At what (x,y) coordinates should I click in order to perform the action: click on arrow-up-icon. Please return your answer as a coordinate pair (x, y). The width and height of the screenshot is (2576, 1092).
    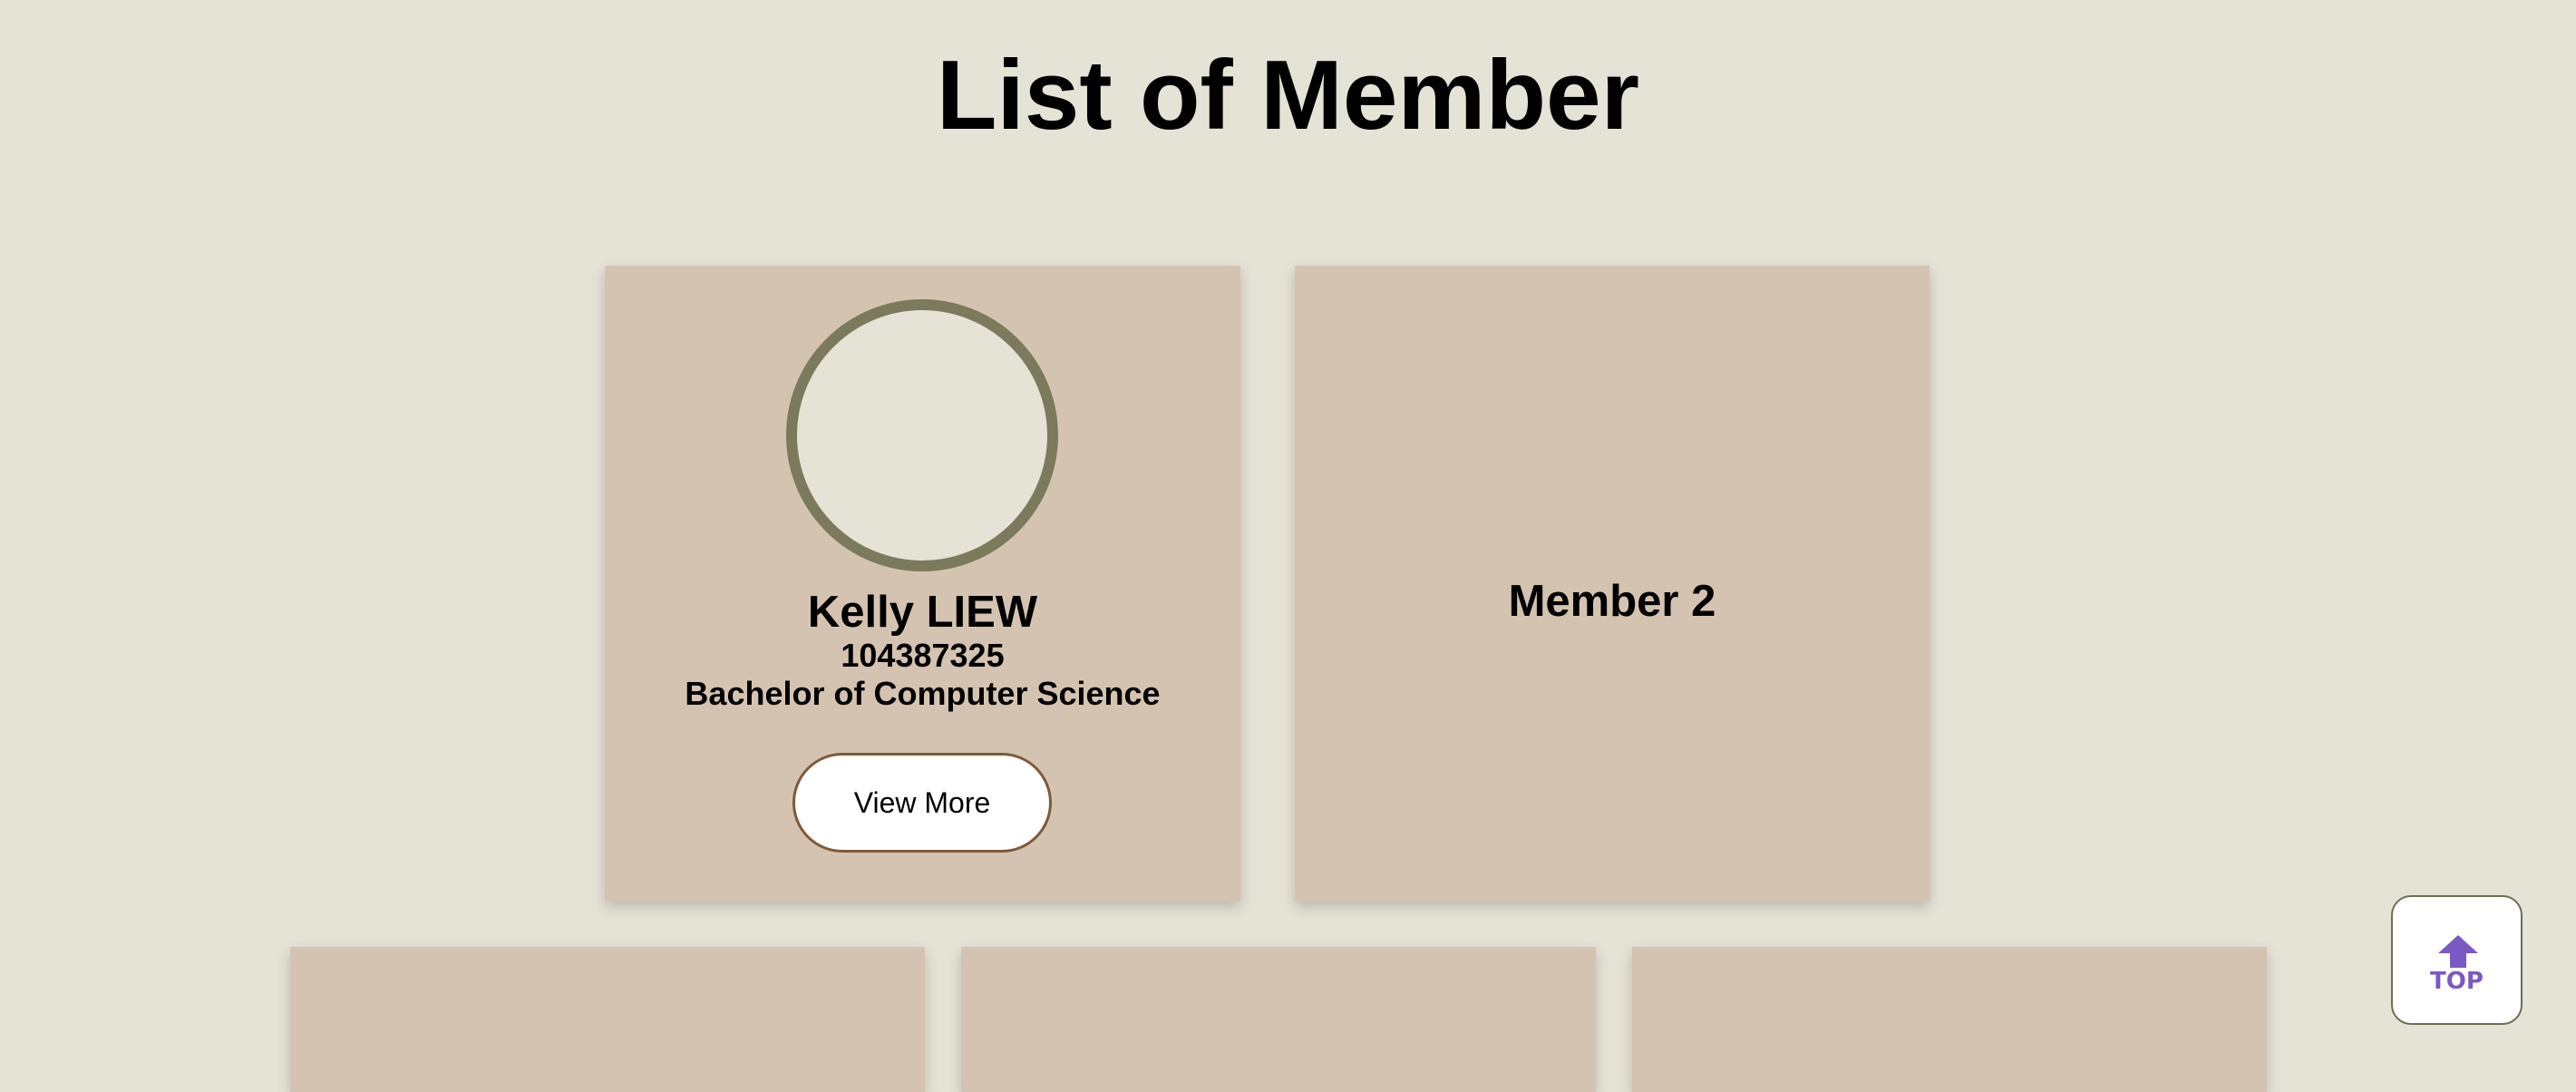
    Looking at the image, I should click on (2458, 951).